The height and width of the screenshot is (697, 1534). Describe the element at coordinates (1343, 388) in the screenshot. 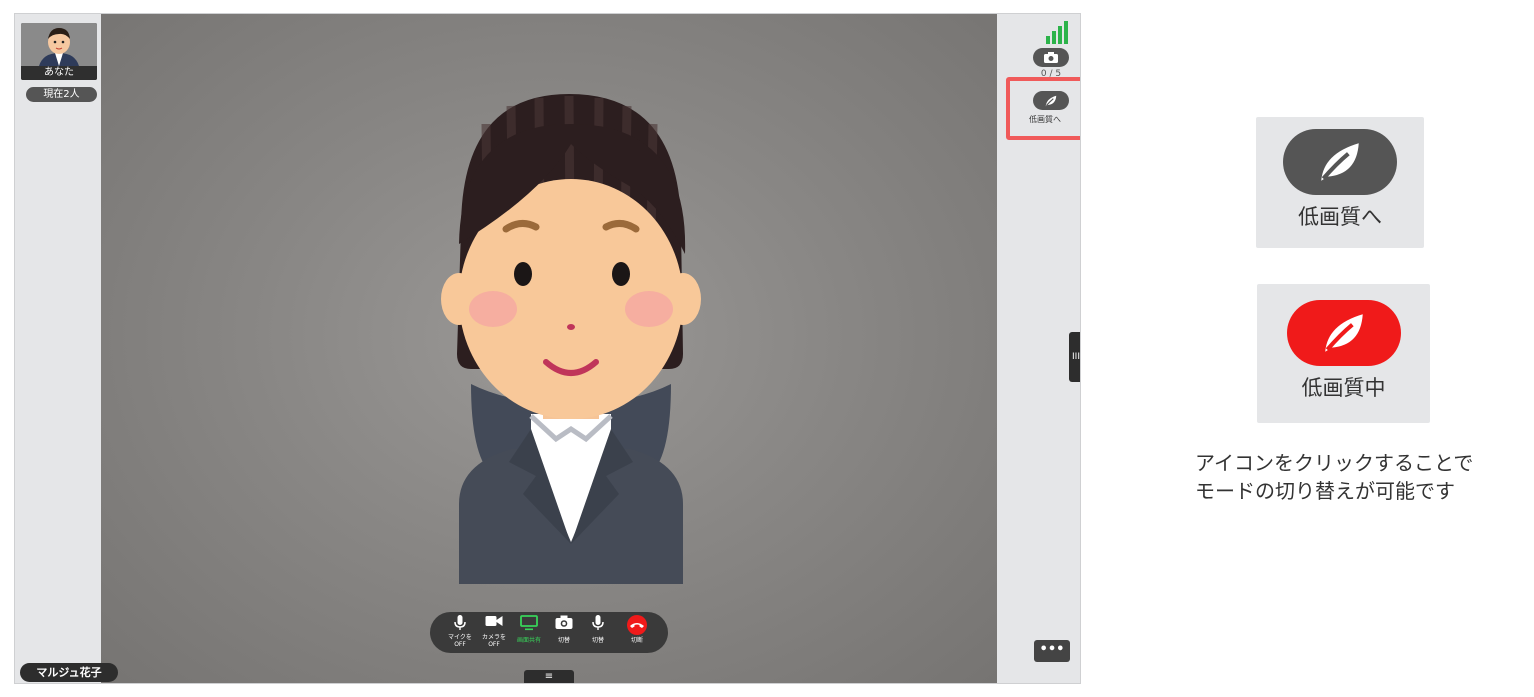

I see `legend-low-quality-active-label: 低画質中` at that location.